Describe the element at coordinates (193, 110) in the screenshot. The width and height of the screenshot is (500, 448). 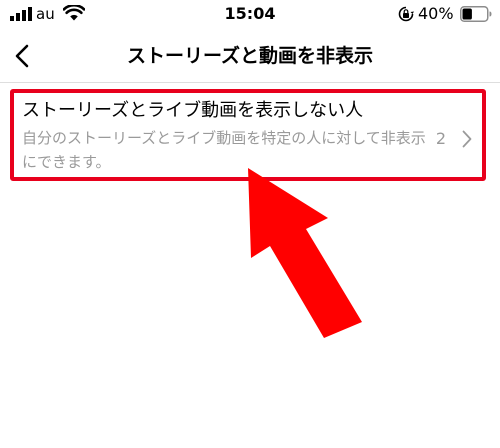
I see `row-title: ストーリーズとライブ動画を表示しない人` at that location.